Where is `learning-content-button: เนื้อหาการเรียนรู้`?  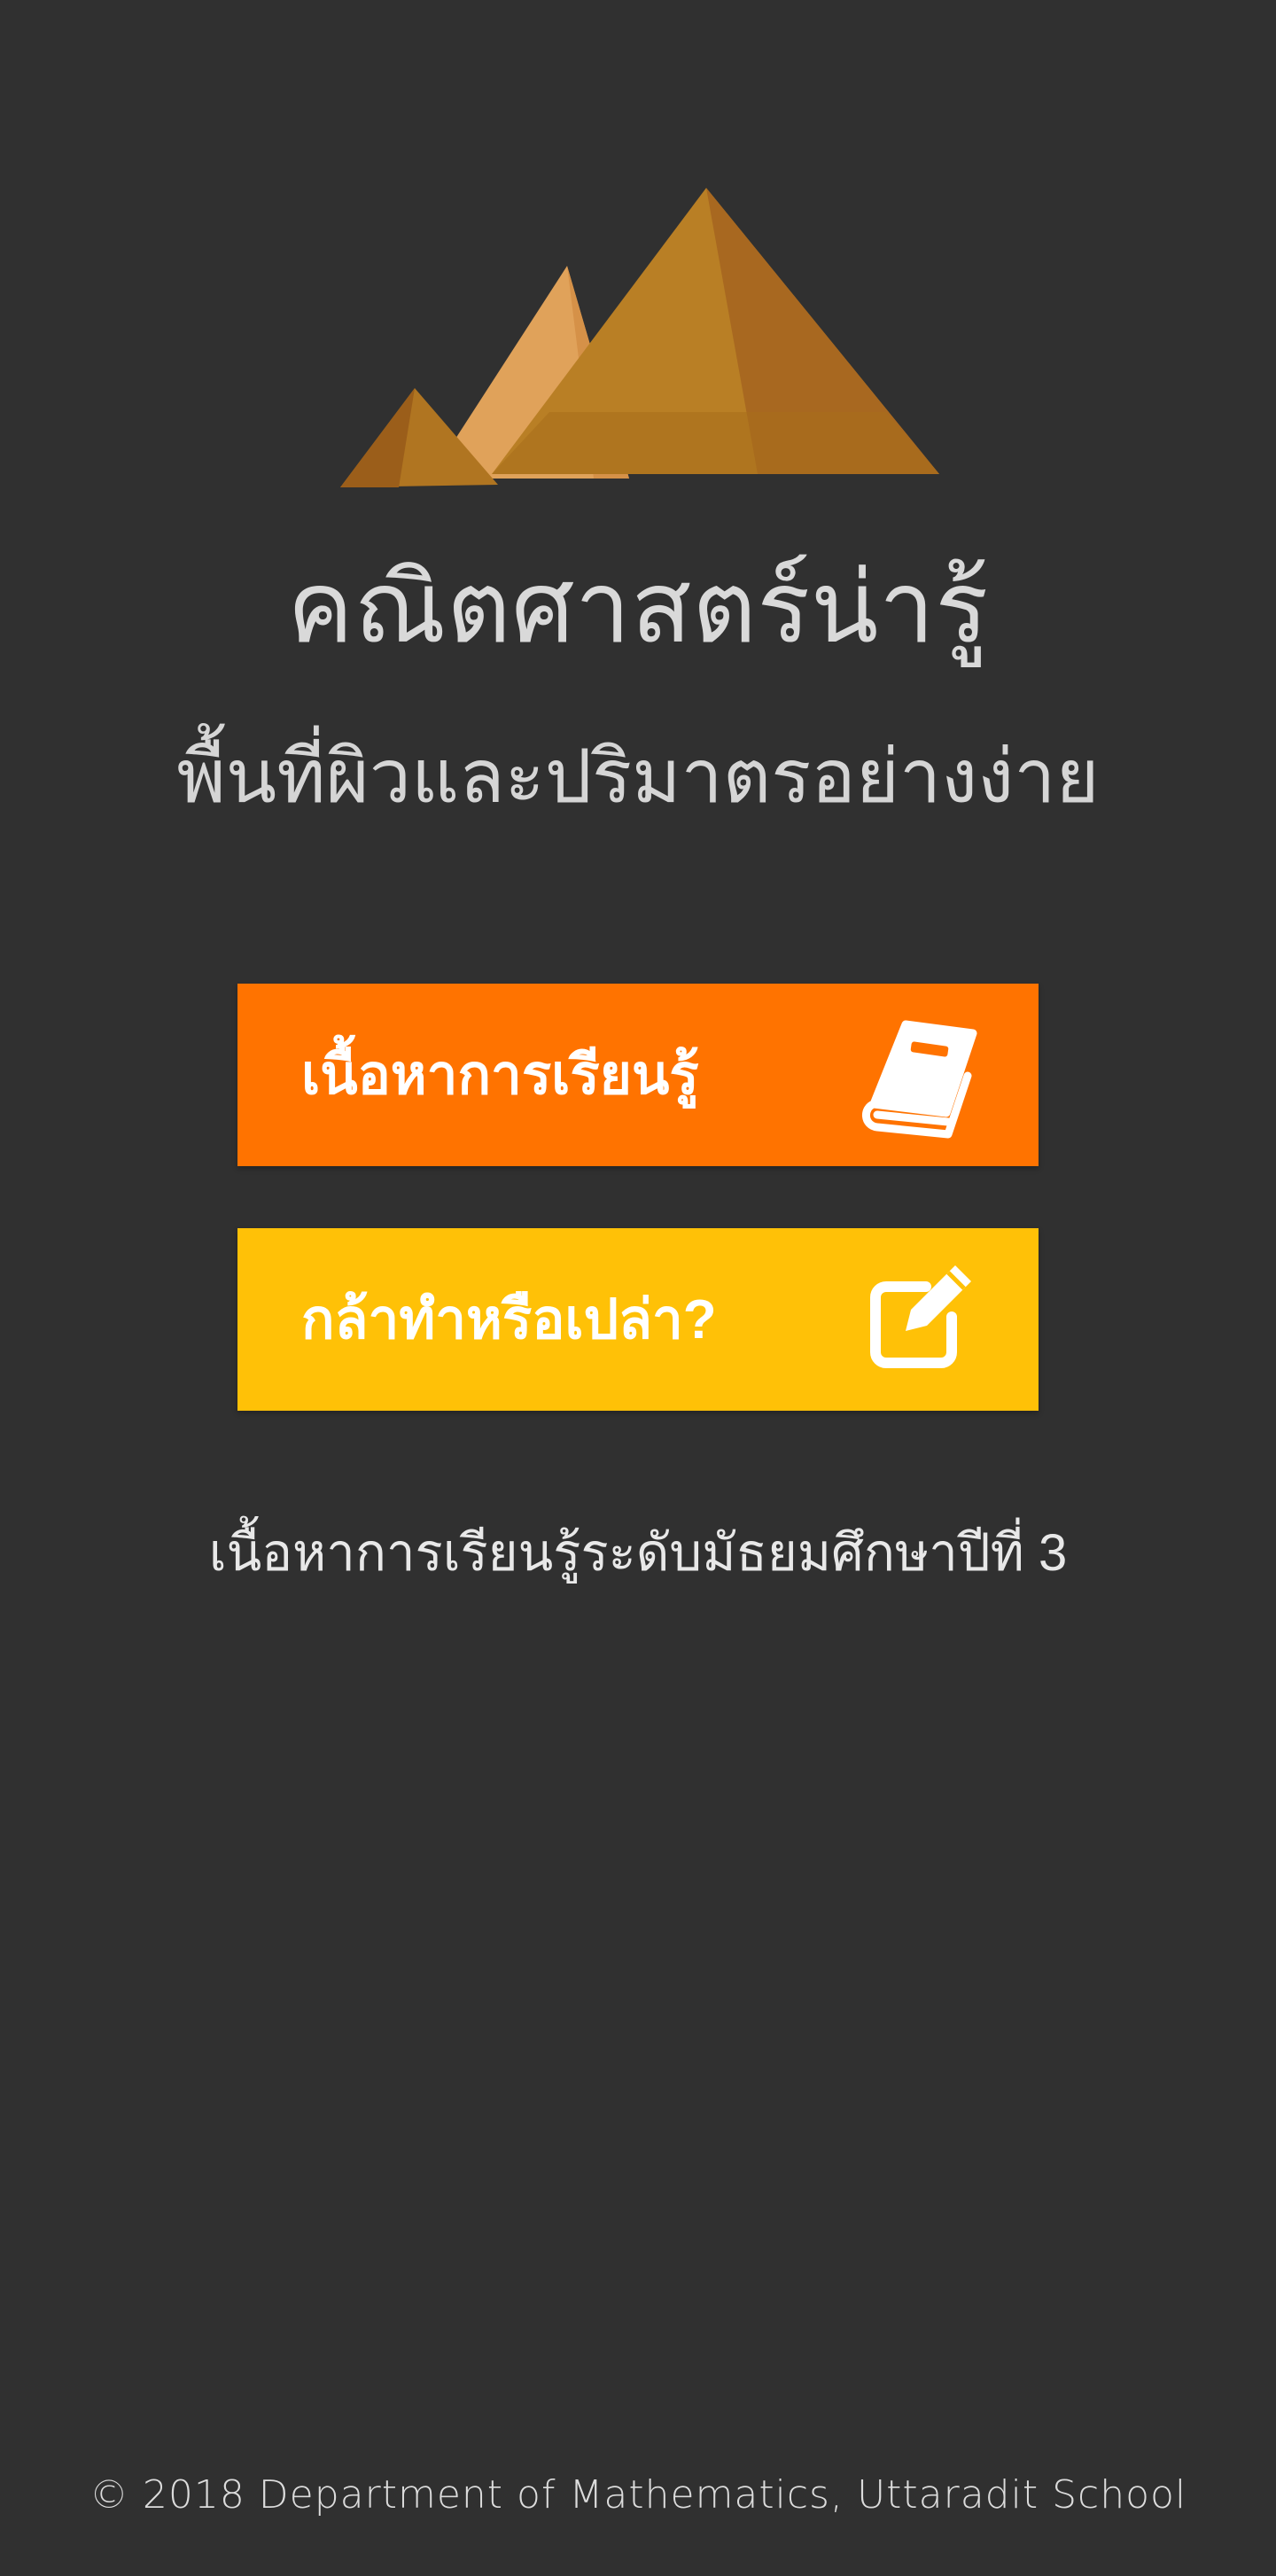 learning-content-button: เนื้อหาการเรียนรู้ is located at coordinates (638, 1075).